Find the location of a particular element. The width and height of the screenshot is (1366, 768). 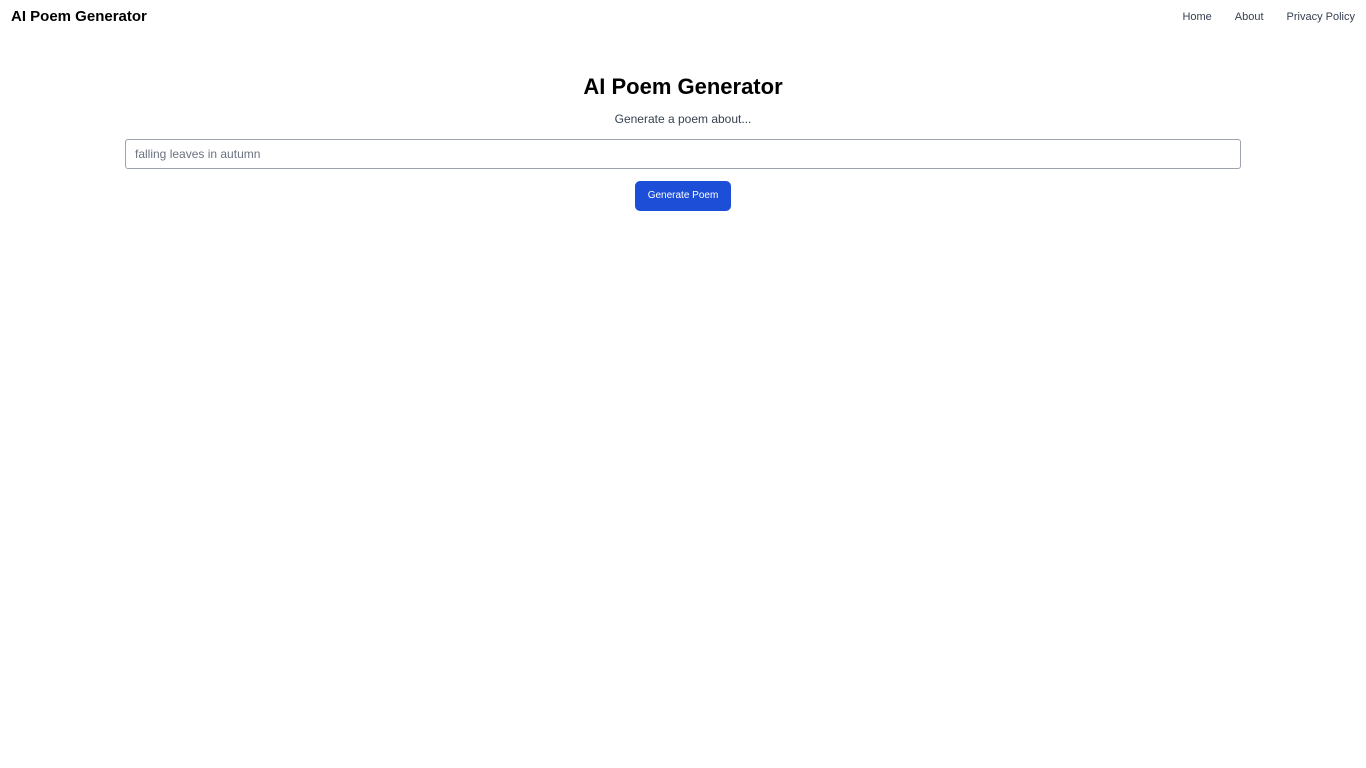

nav-link-about: About is located at coordinates (1249, 17).